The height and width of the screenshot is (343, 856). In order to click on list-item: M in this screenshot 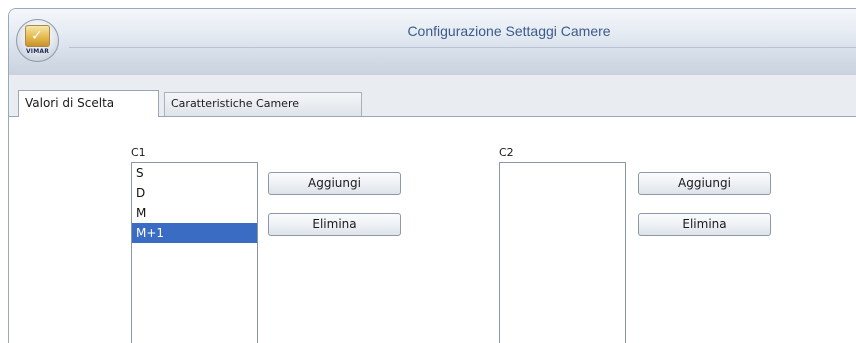, I will do `click(194, 213)`.